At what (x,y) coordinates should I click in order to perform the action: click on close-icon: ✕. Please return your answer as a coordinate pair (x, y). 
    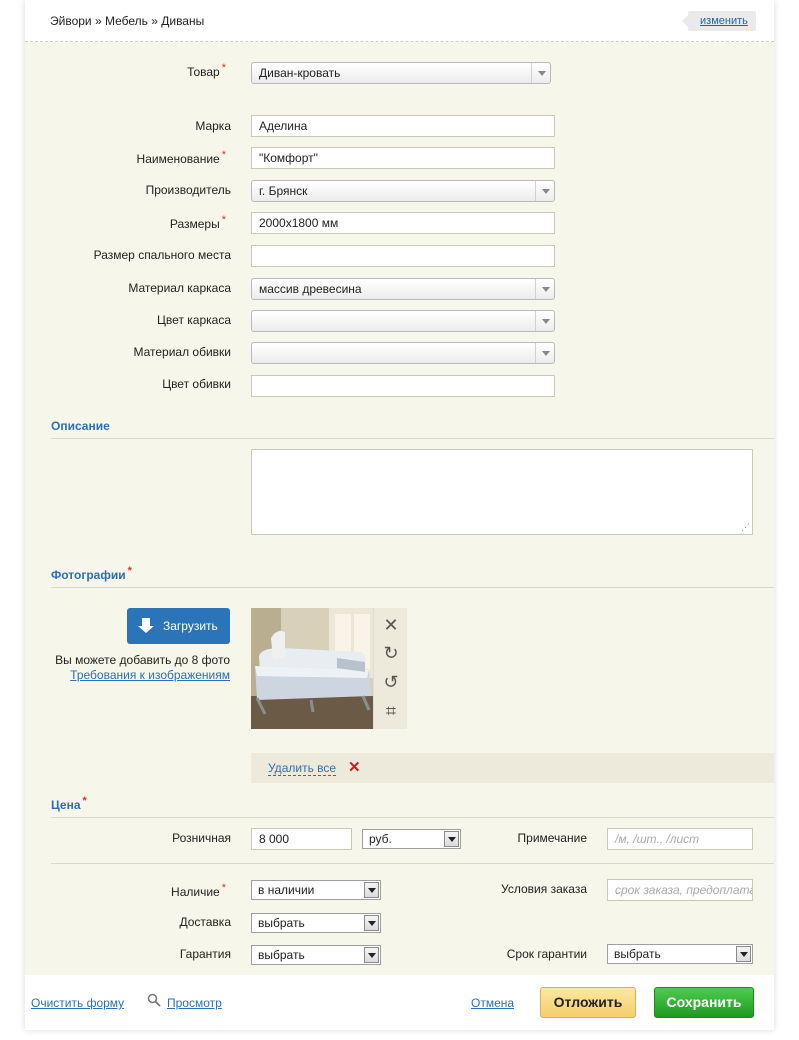
    Looking at the image, I should click on (391, 625).